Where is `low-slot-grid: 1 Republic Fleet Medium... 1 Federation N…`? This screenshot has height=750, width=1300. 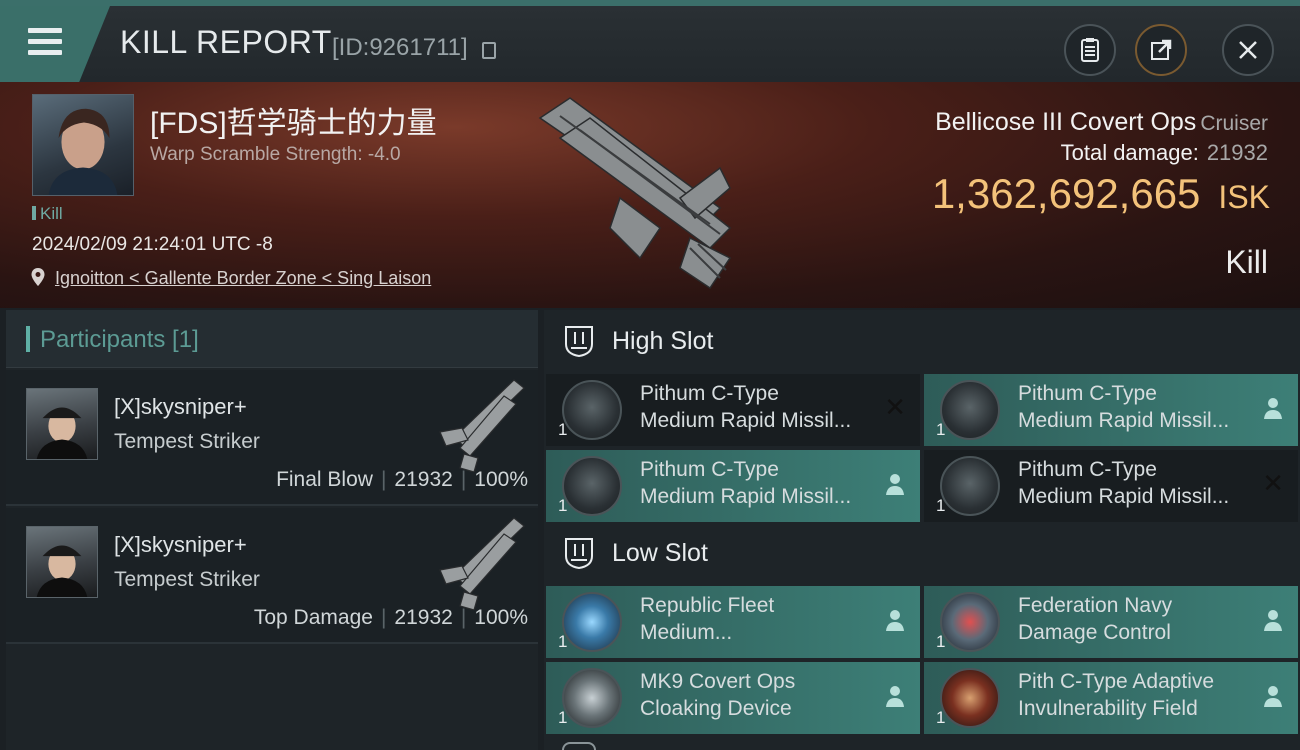
low-slot-grid: 1 Republic Fleet Medium... 1 Federation N… is located at coordinates (922, 660).